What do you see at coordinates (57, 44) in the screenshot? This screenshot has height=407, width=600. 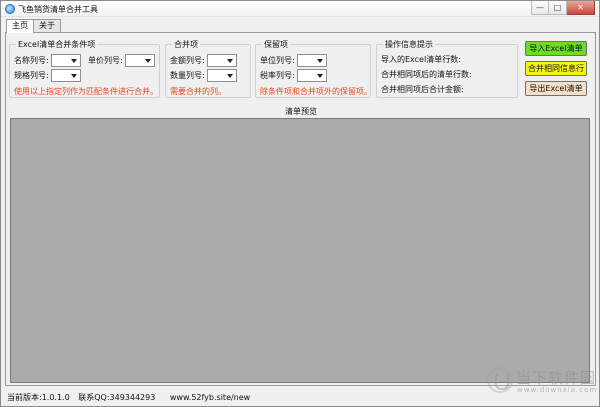 I see `merge-conditions-title: Excel清单合并条件项` at bounding box center [57, 44].